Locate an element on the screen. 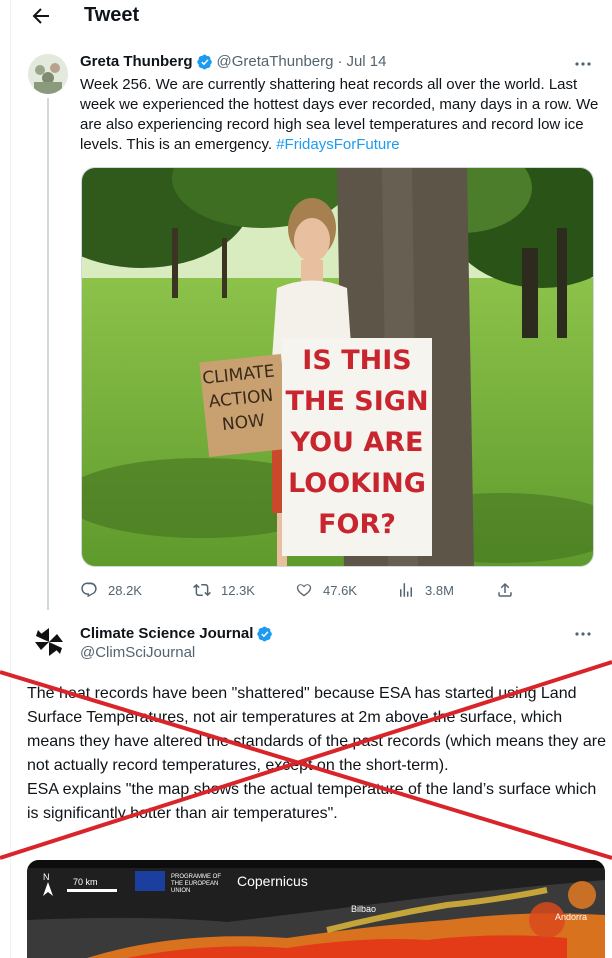 The width and height of the screenshot is (612, 958). scale-label: 70 km is located at coordinates (85, 882).